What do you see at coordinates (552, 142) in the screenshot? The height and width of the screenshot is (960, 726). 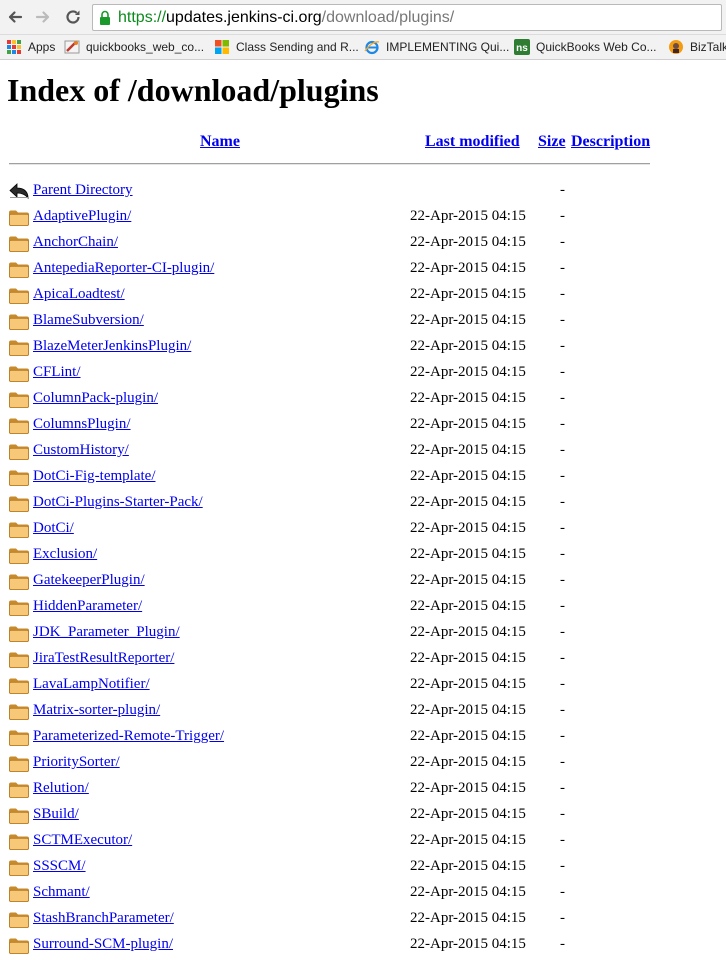 I see `column-header-size: Size` at bounding box center [552, 142].